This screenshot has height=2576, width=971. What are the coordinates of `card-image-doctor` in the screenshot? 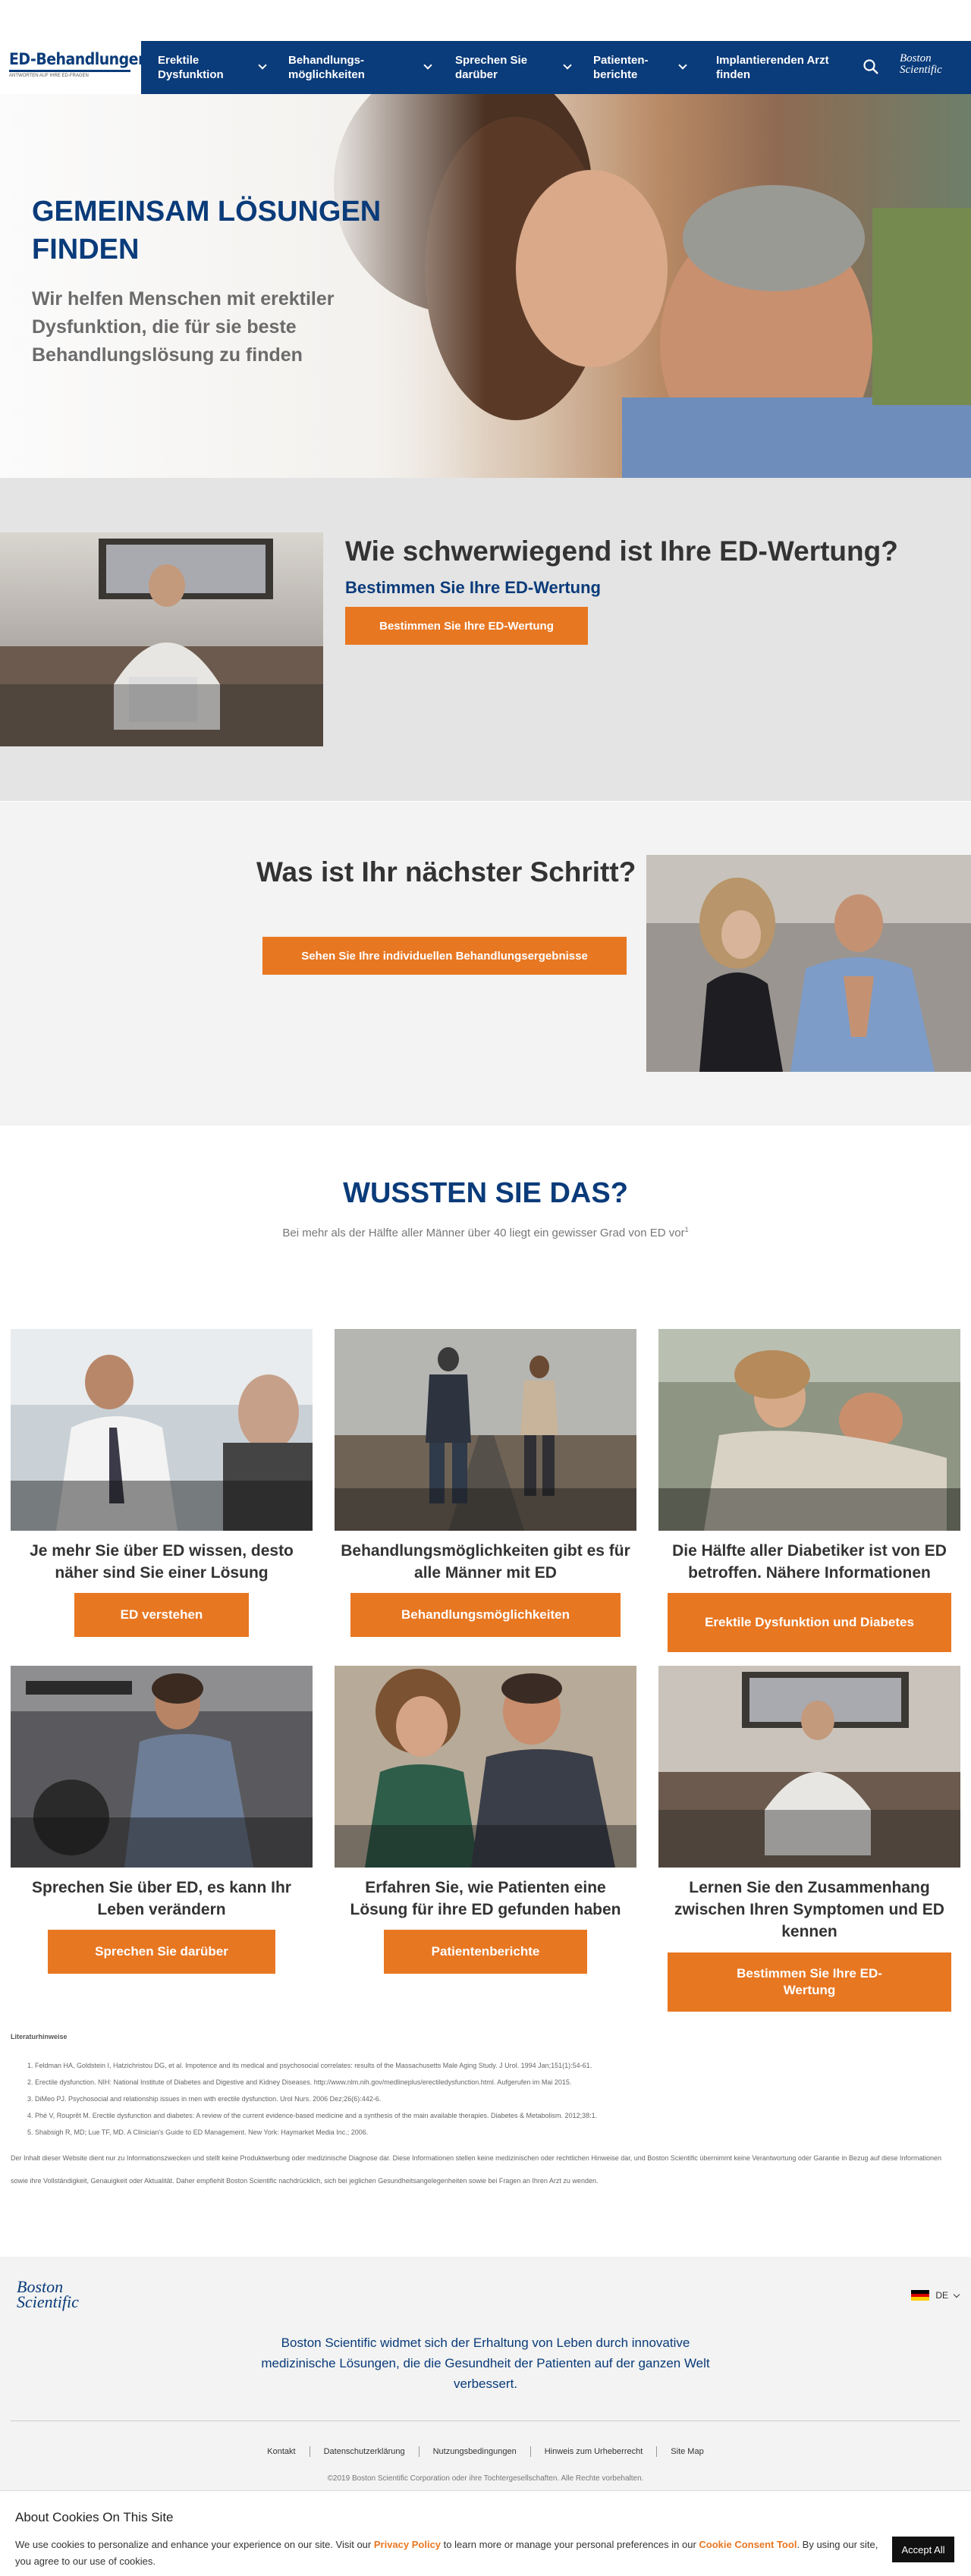 It's located at (162, 1430).